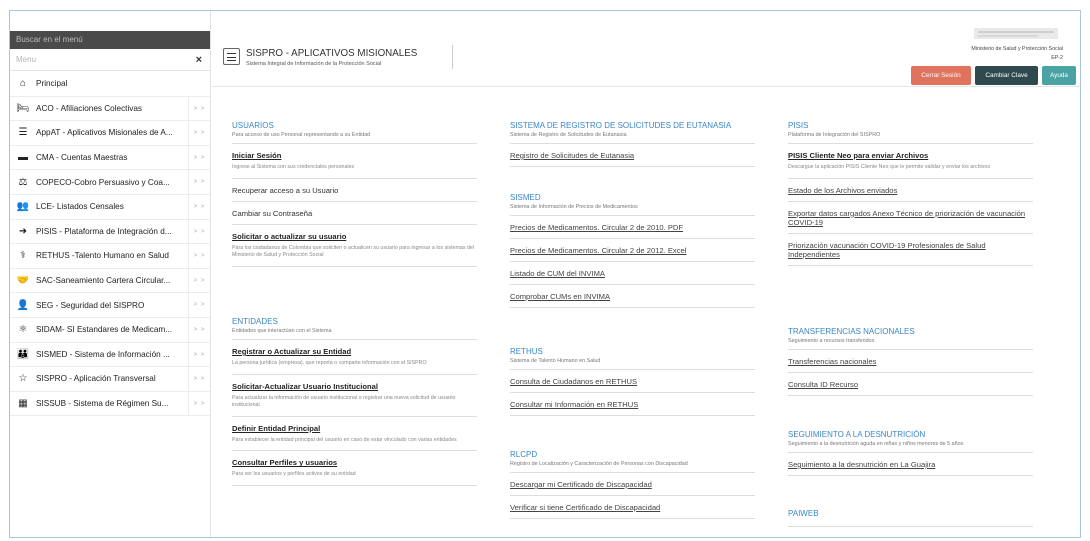  Describe the element at coordinates (110, 83) in the screenshot. I see `sidebar-item-principal: ⌂ Principal` at that location.